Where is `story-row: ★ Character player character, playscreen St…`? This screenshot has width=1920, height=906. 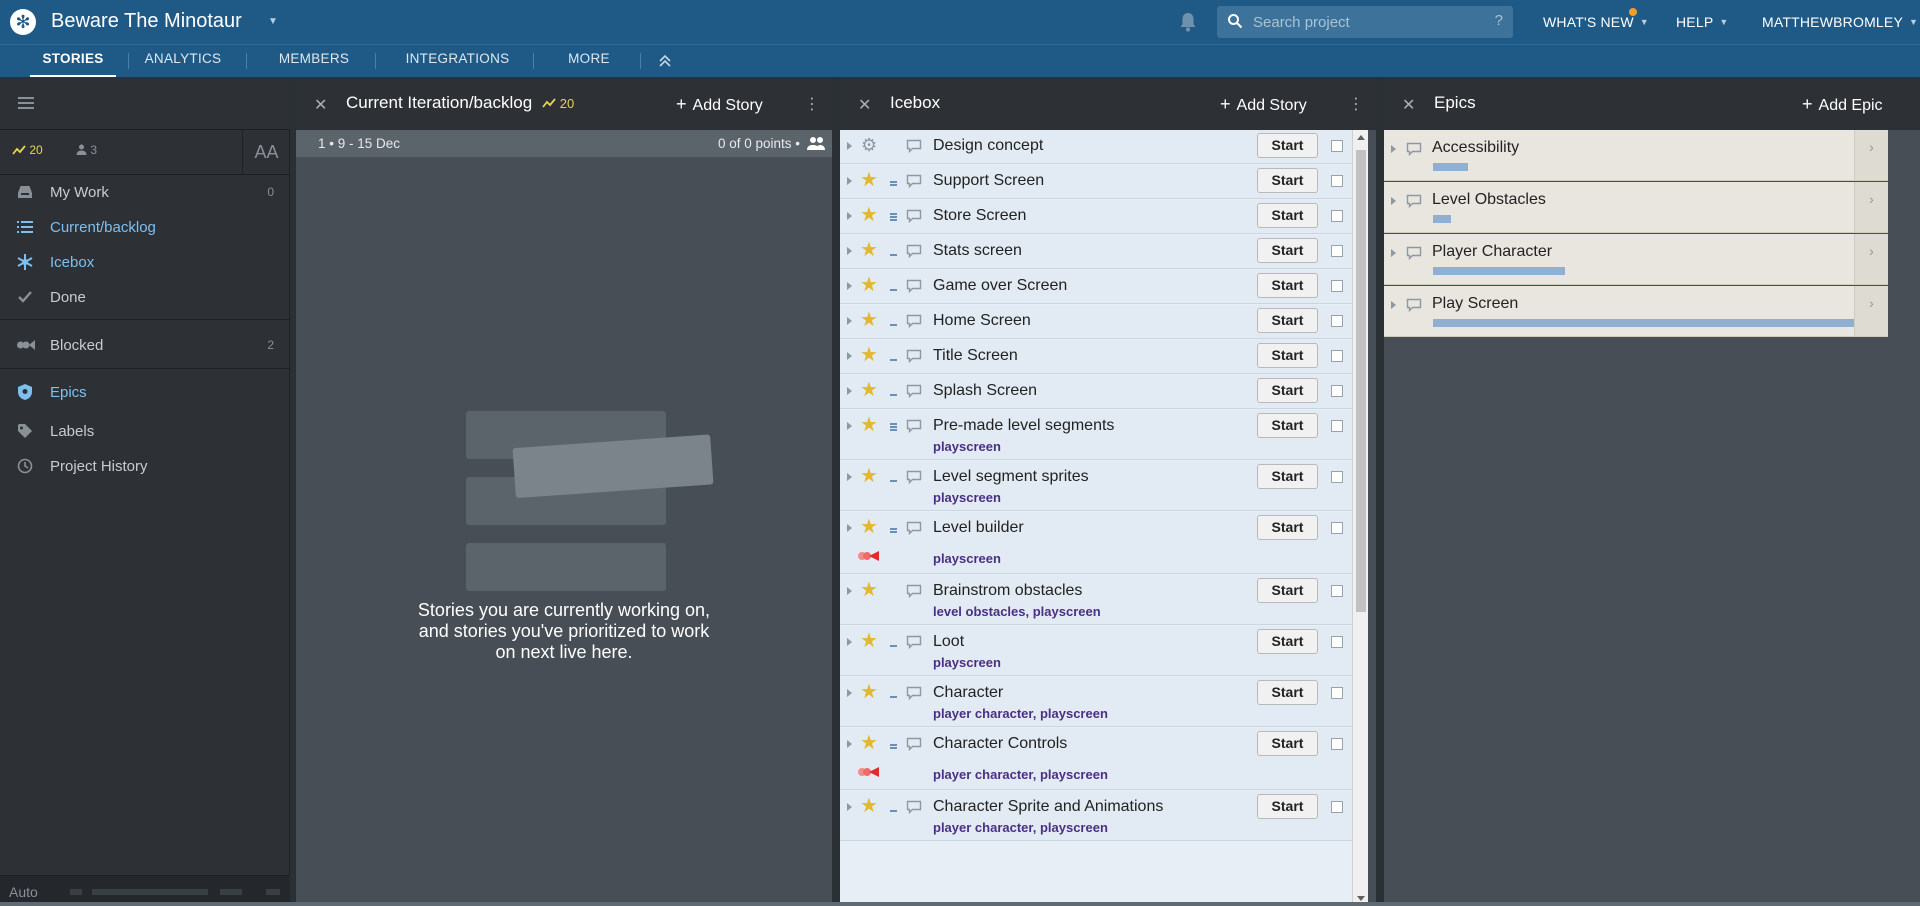
story-row: ★ Character player character, playscreen St… is located at coordinates (1096, 702).